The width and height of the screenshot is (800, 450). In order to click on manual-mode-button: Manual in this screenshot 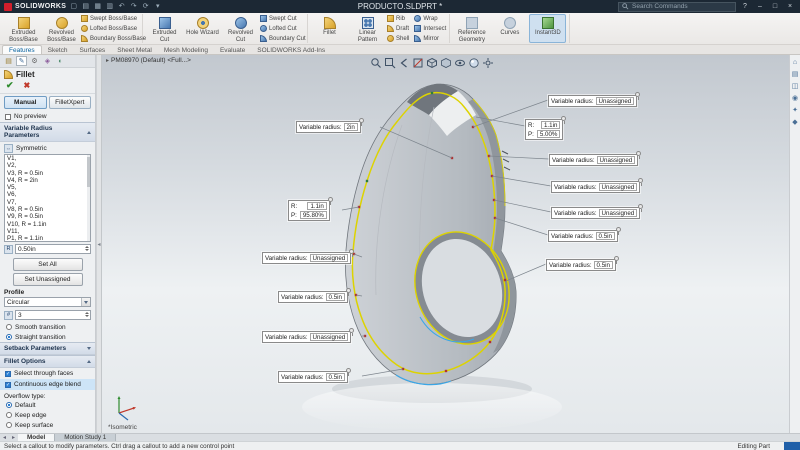, I will do `click(25, 102)`.